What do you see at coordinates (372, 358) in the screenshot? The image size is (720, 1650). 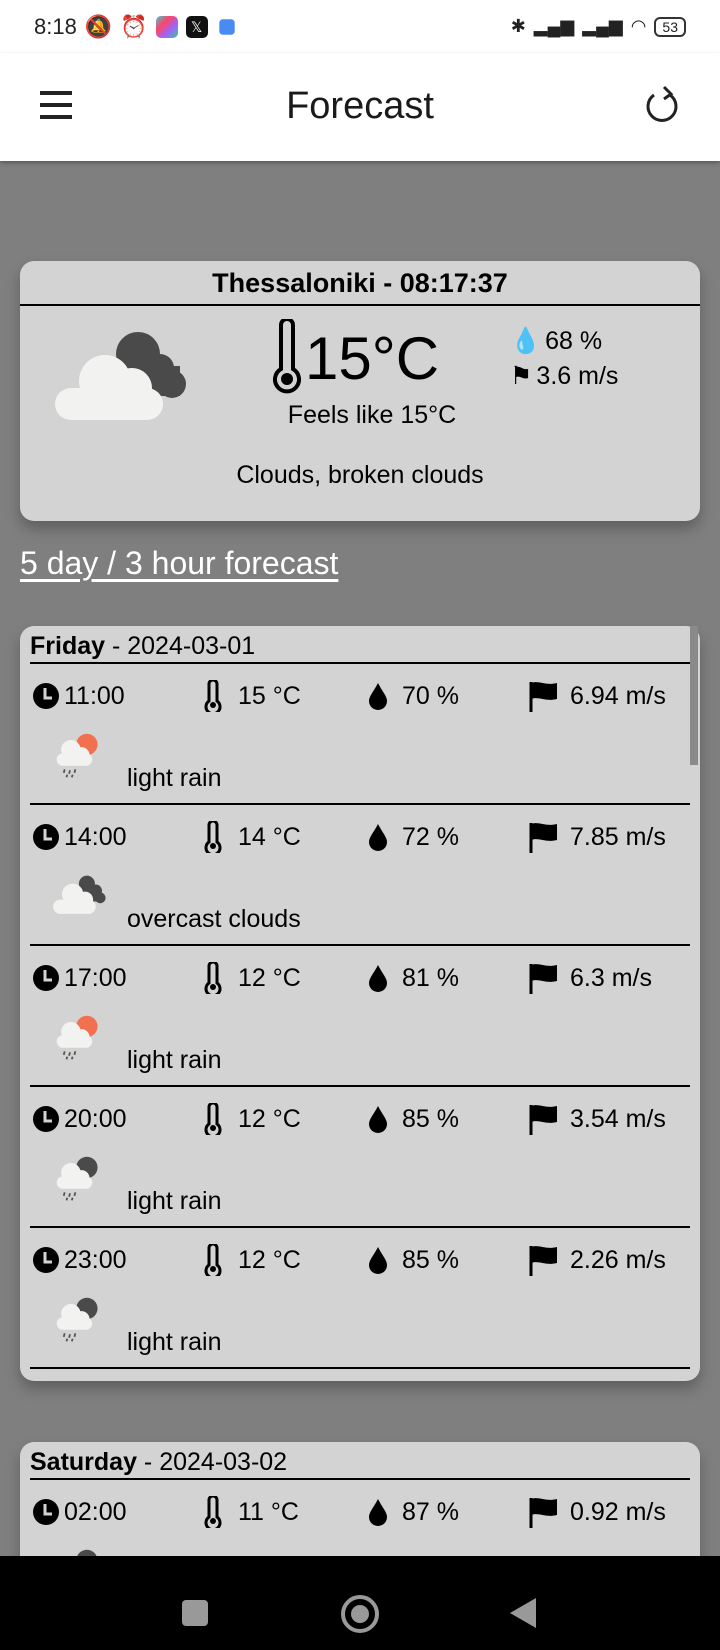 I see `current-temperature: 15°C` at bounding box center [372, 358].